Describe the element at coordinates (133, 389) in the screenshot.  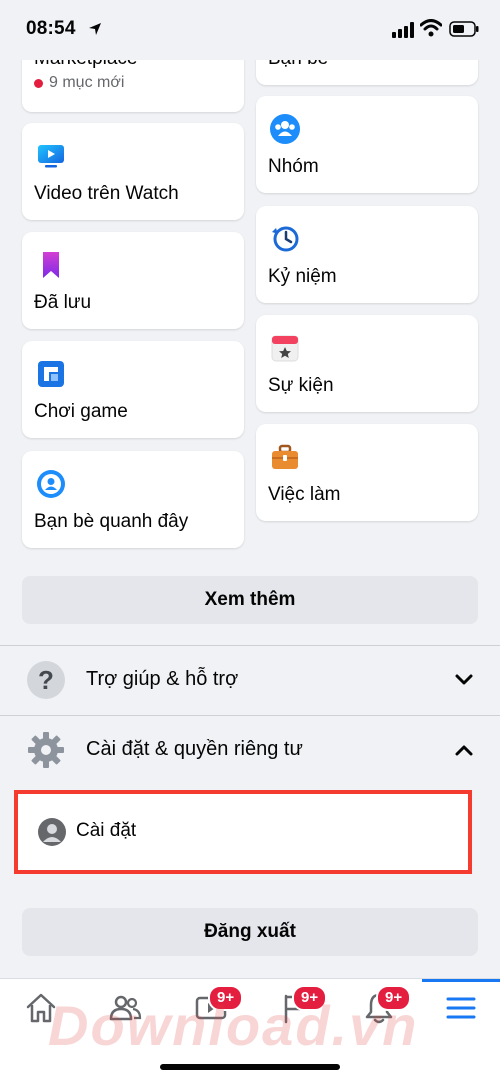
I see `shortcut-gaming: Chơi game` at that location.